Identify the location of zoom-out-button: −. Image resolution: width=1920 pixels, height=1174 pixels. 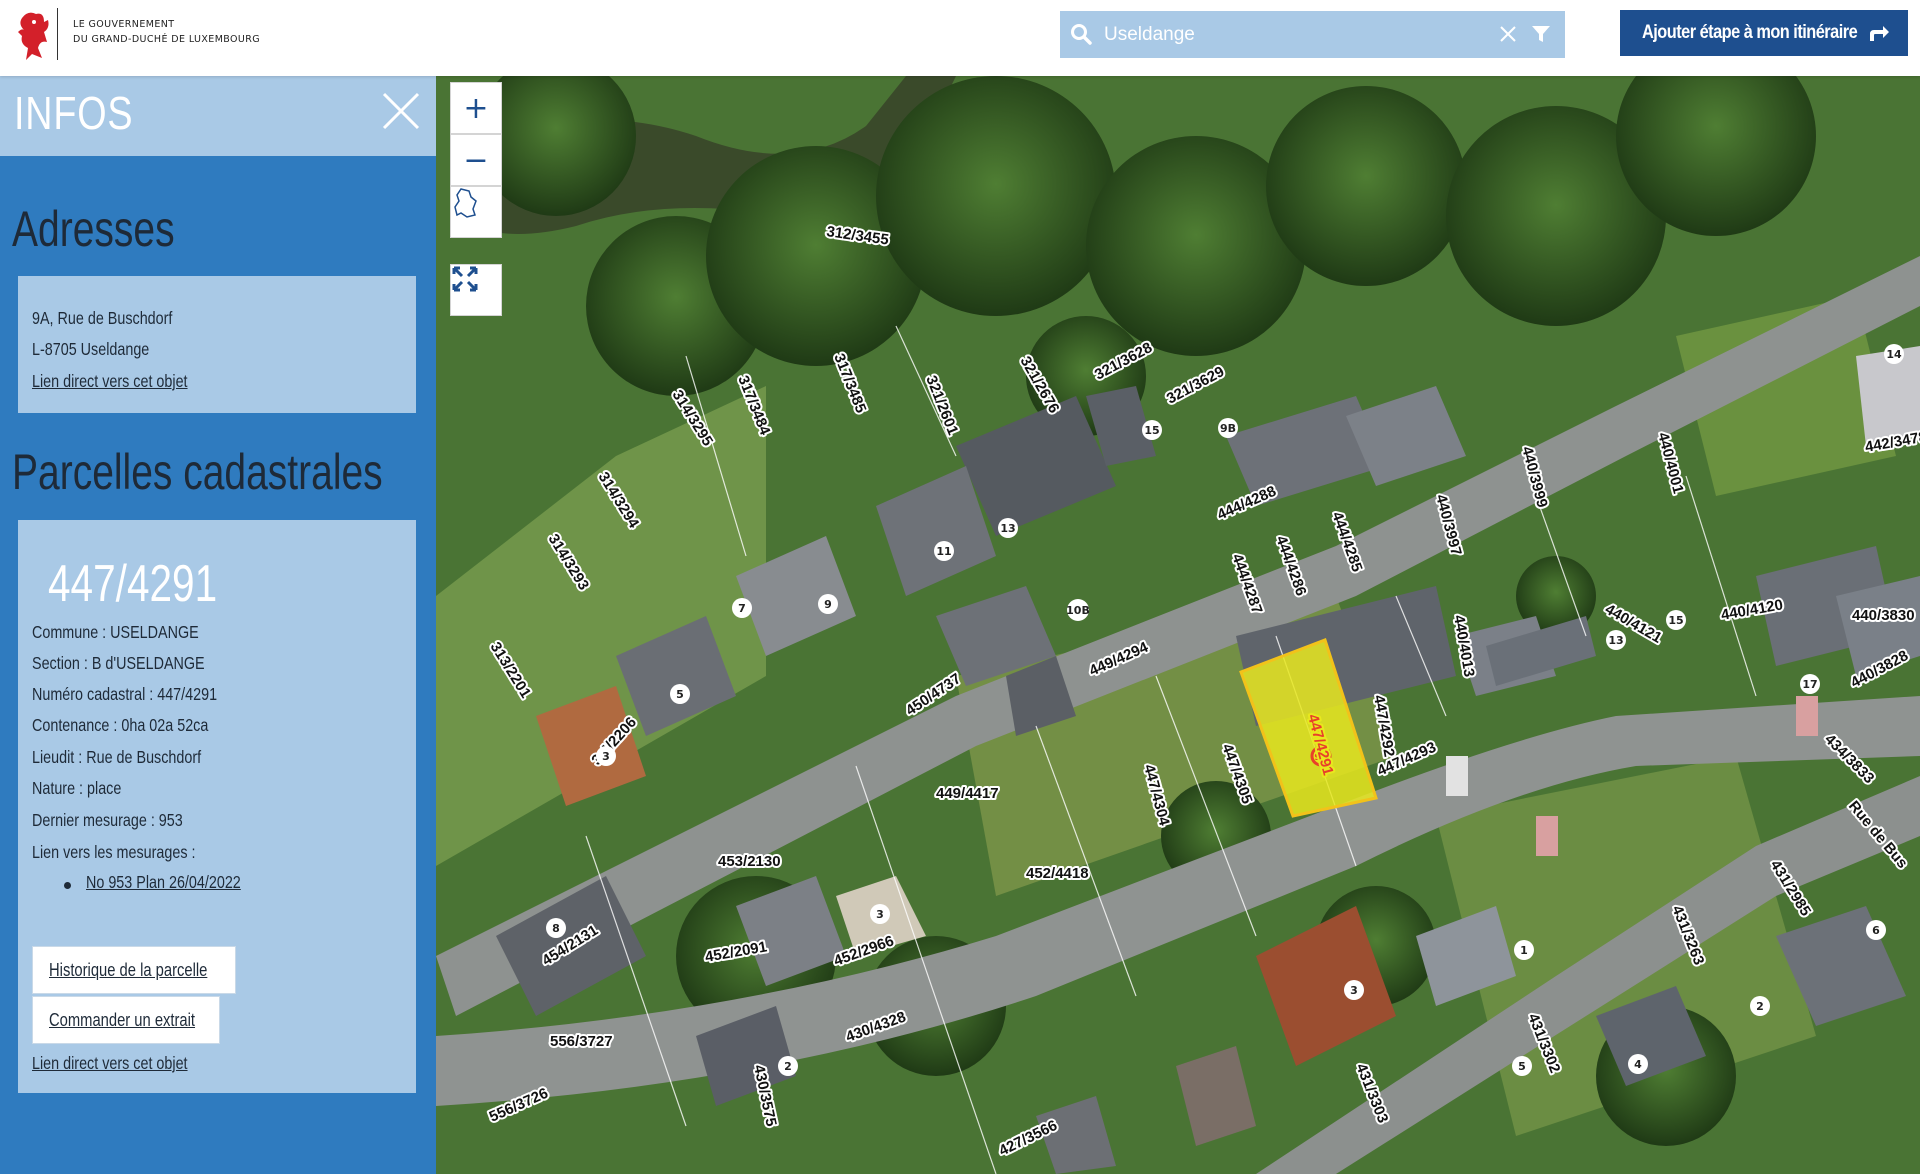
(476, 160).